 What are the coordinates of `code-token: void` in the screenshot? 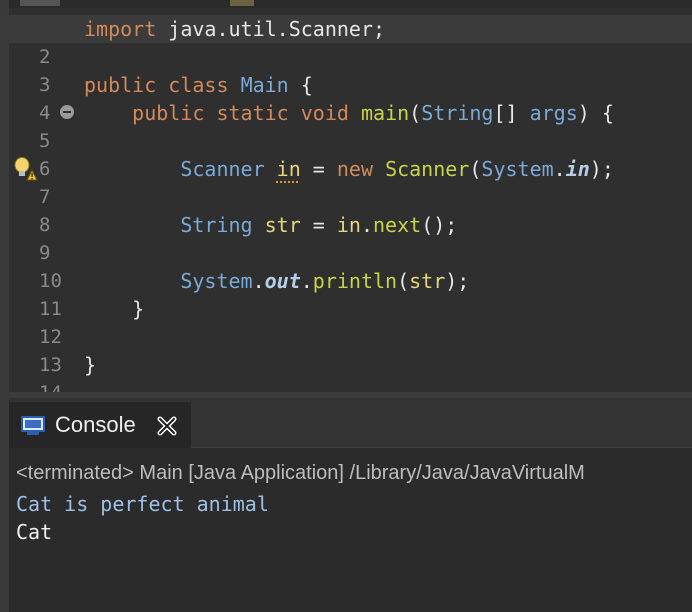 It's located at (324, 113).